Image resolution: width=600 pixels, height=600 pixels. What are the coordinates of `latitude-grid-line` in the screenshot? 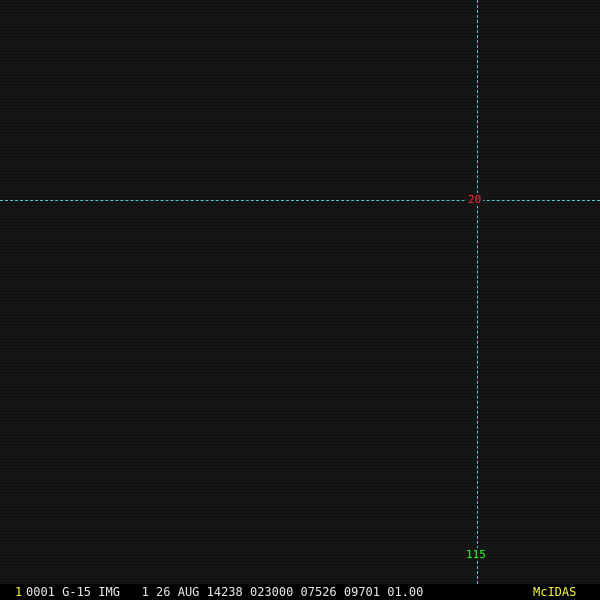 It's located at (300, 200).